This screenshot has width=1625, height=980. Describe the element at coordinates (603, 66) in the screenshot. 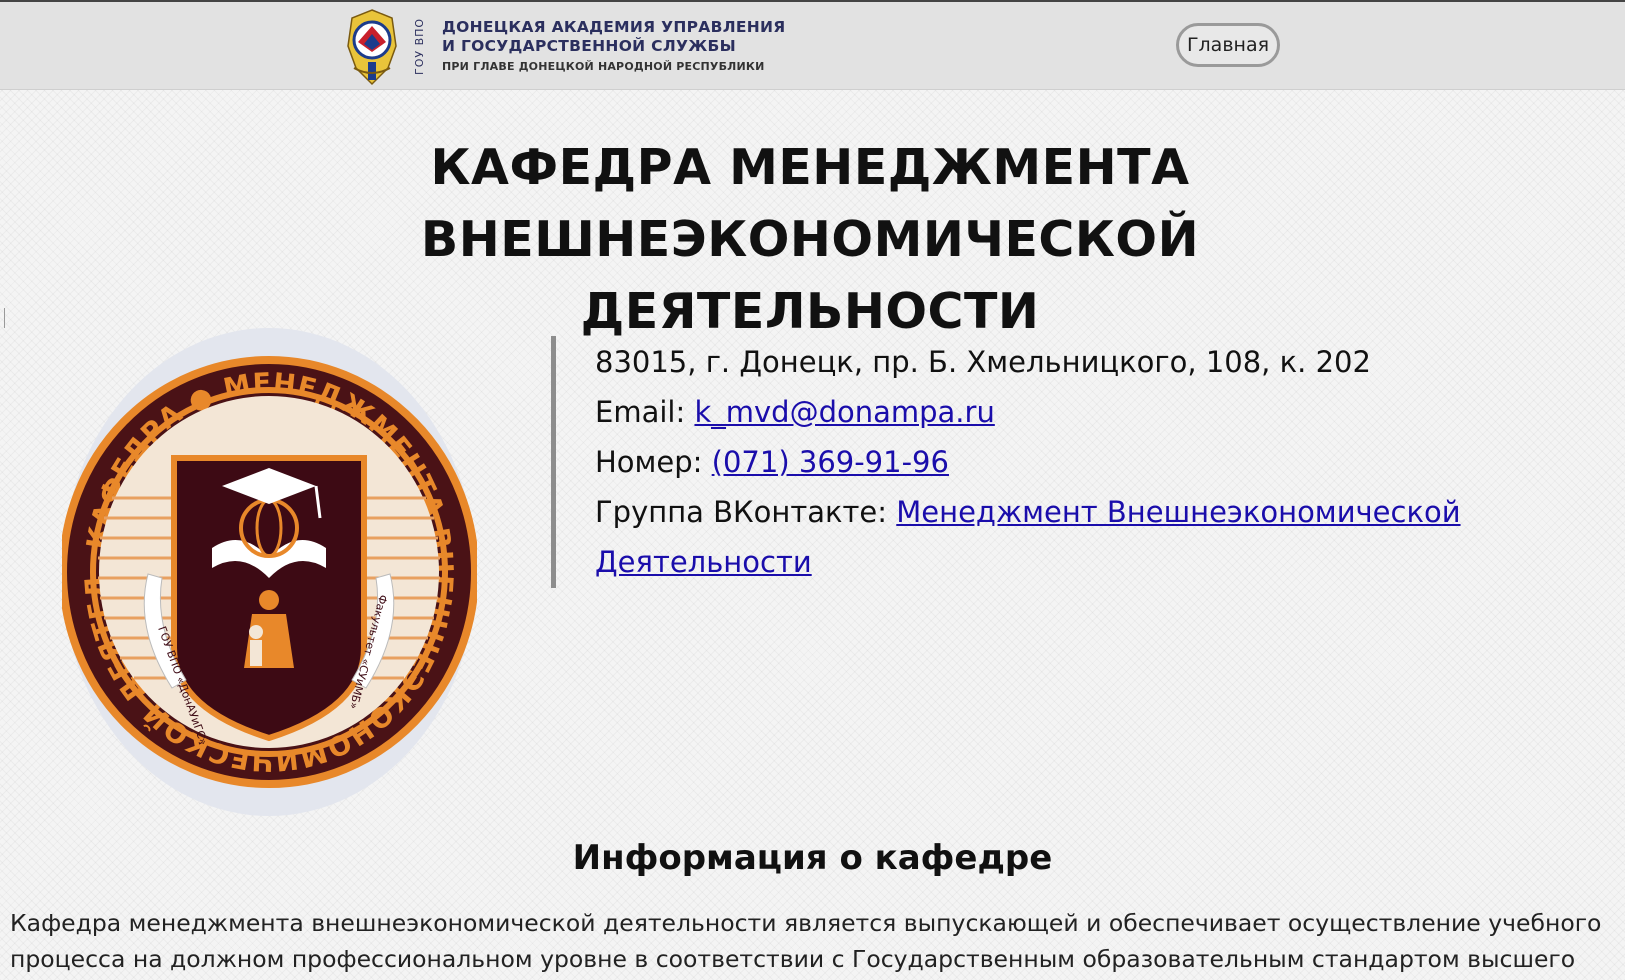

I see `academy-name-line3: ПРИ ГЛАВЕ ДОНЕЦКОЙ НАРОДНОЙ РЕСПУБЛИКИ` at that location.